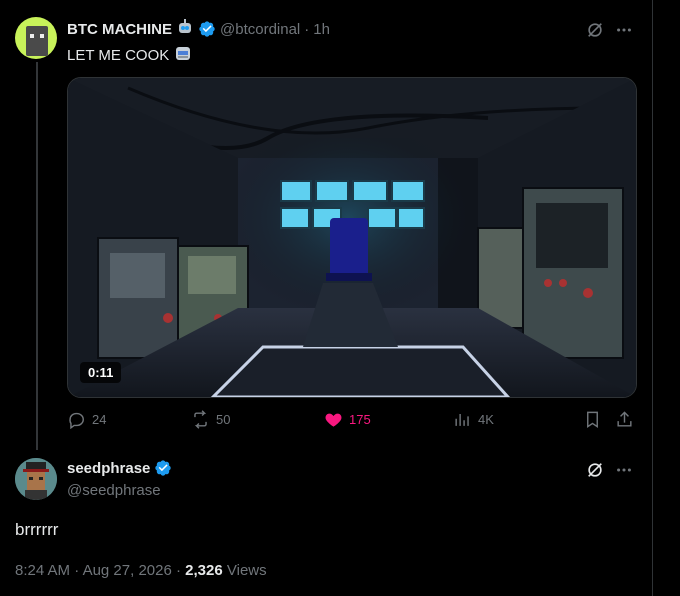 The image size is (680, 596). I want to click on repost-count: 50, so click(223, 419).